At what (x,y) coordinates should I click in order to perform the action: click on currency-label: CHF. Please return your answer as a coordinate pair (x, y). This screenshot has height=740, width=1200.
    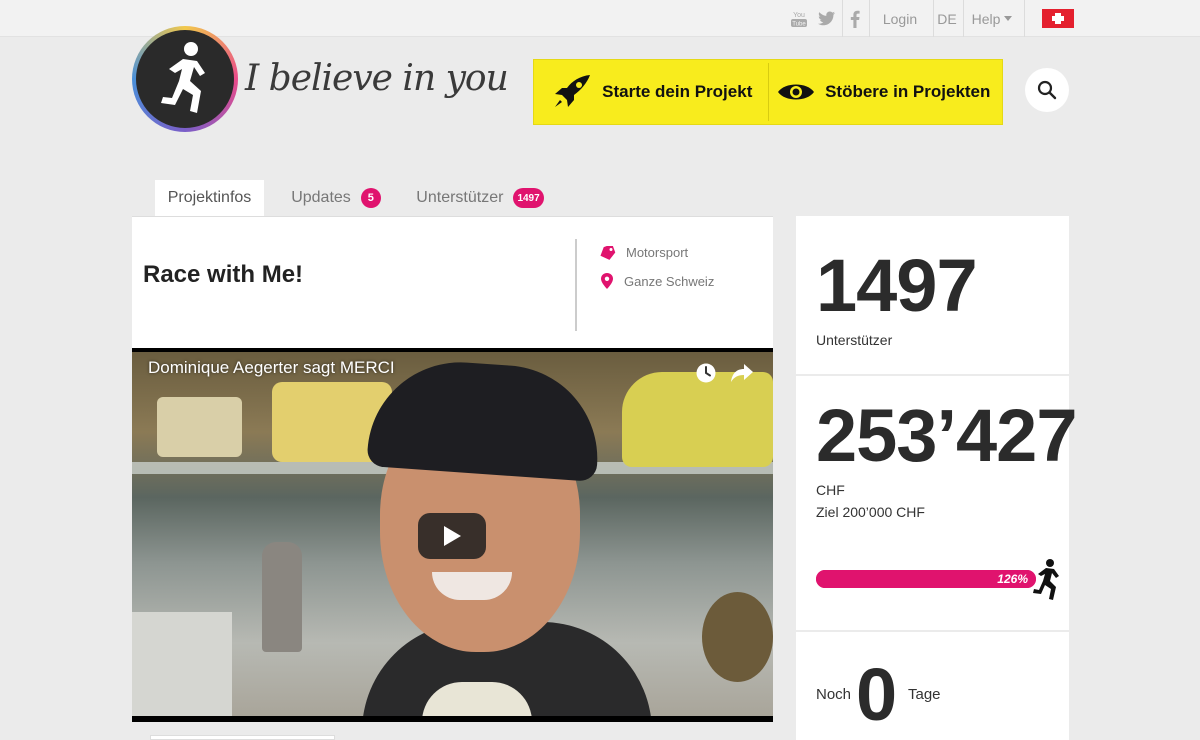
    Looking at the image, I should click on (830, 490).